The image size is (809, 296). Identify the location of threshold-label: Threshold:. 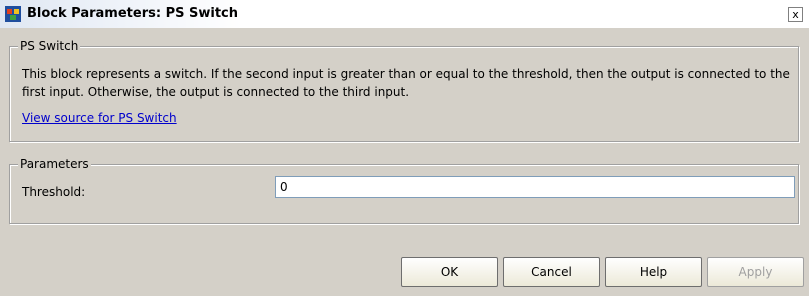
(54, 192).